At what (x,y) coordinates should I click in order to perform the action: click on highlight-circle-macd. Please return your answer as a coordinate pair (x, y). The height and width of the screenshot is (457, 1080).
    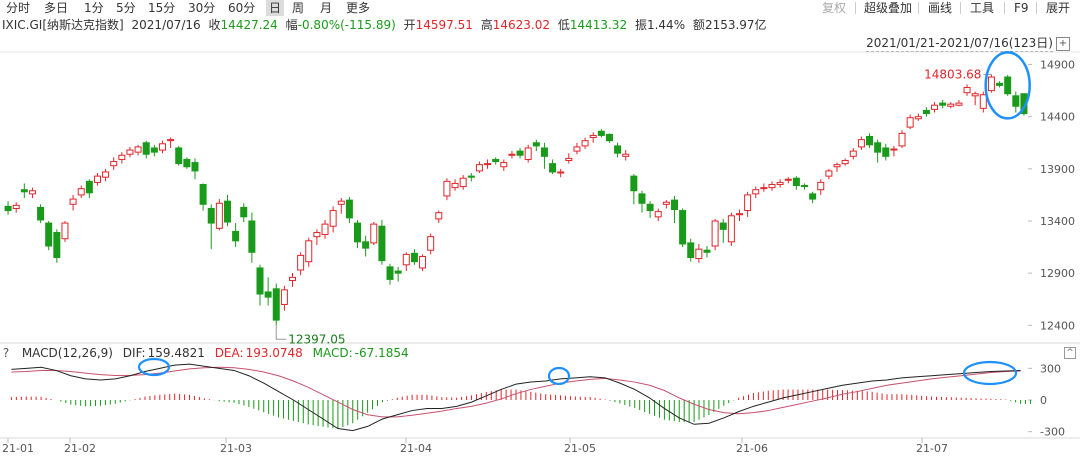
    Looking at the image, I should click on (559, 376).